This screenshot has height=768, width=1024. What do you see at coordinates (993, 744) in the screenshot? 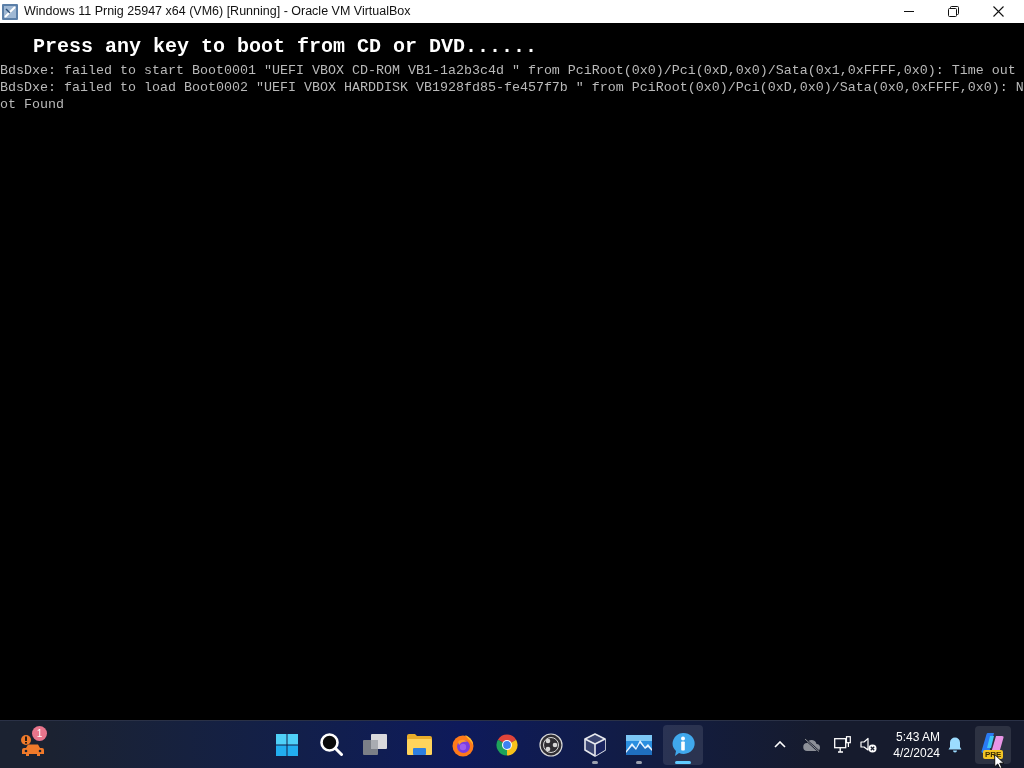
I see `assistant-button: PRE` at bounding box center [993, 744].